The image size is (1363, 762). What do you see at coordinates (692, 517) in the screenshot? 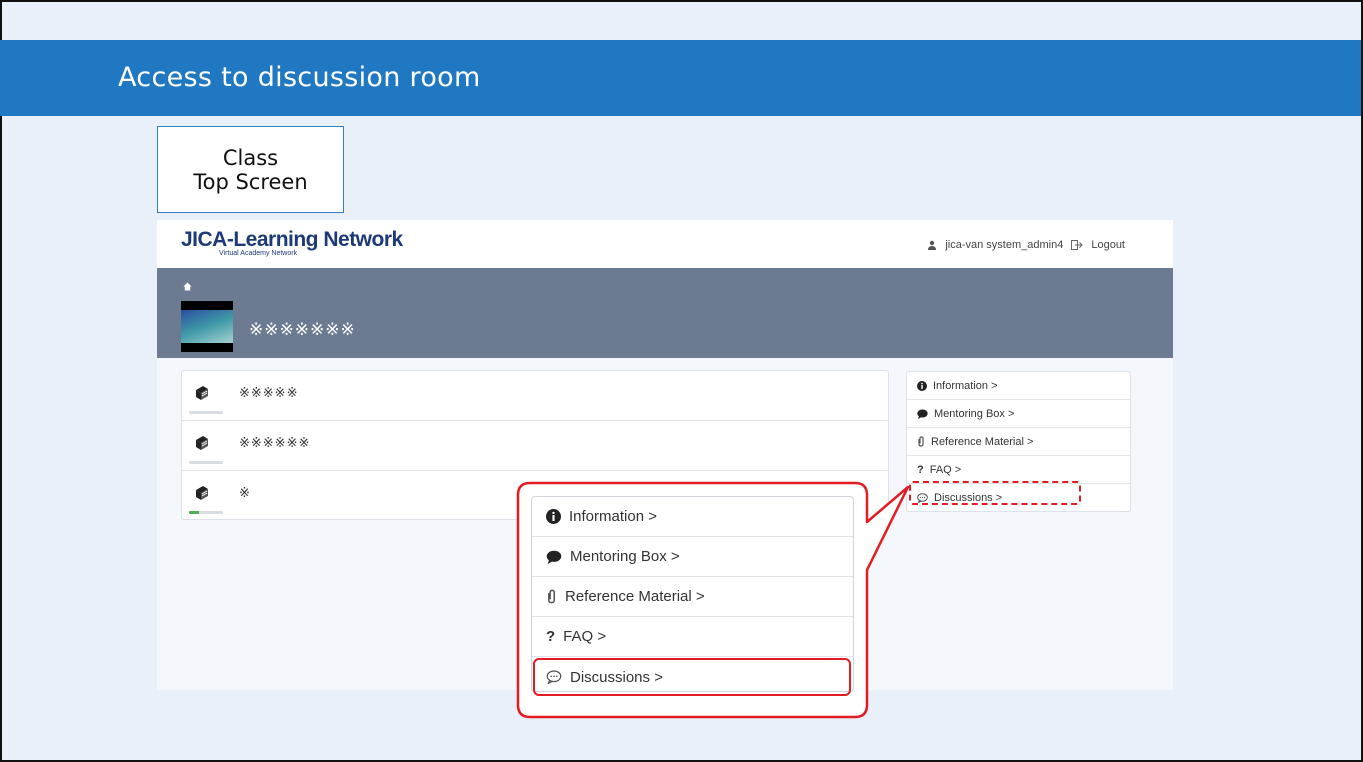
I see `zoomed-menu-information: Information >` at bounding box center [692, 517].